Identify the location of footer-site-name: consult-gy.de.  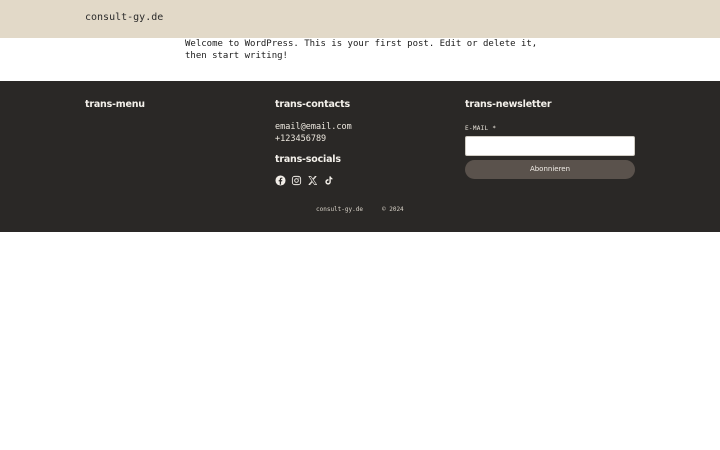
(339, 209).